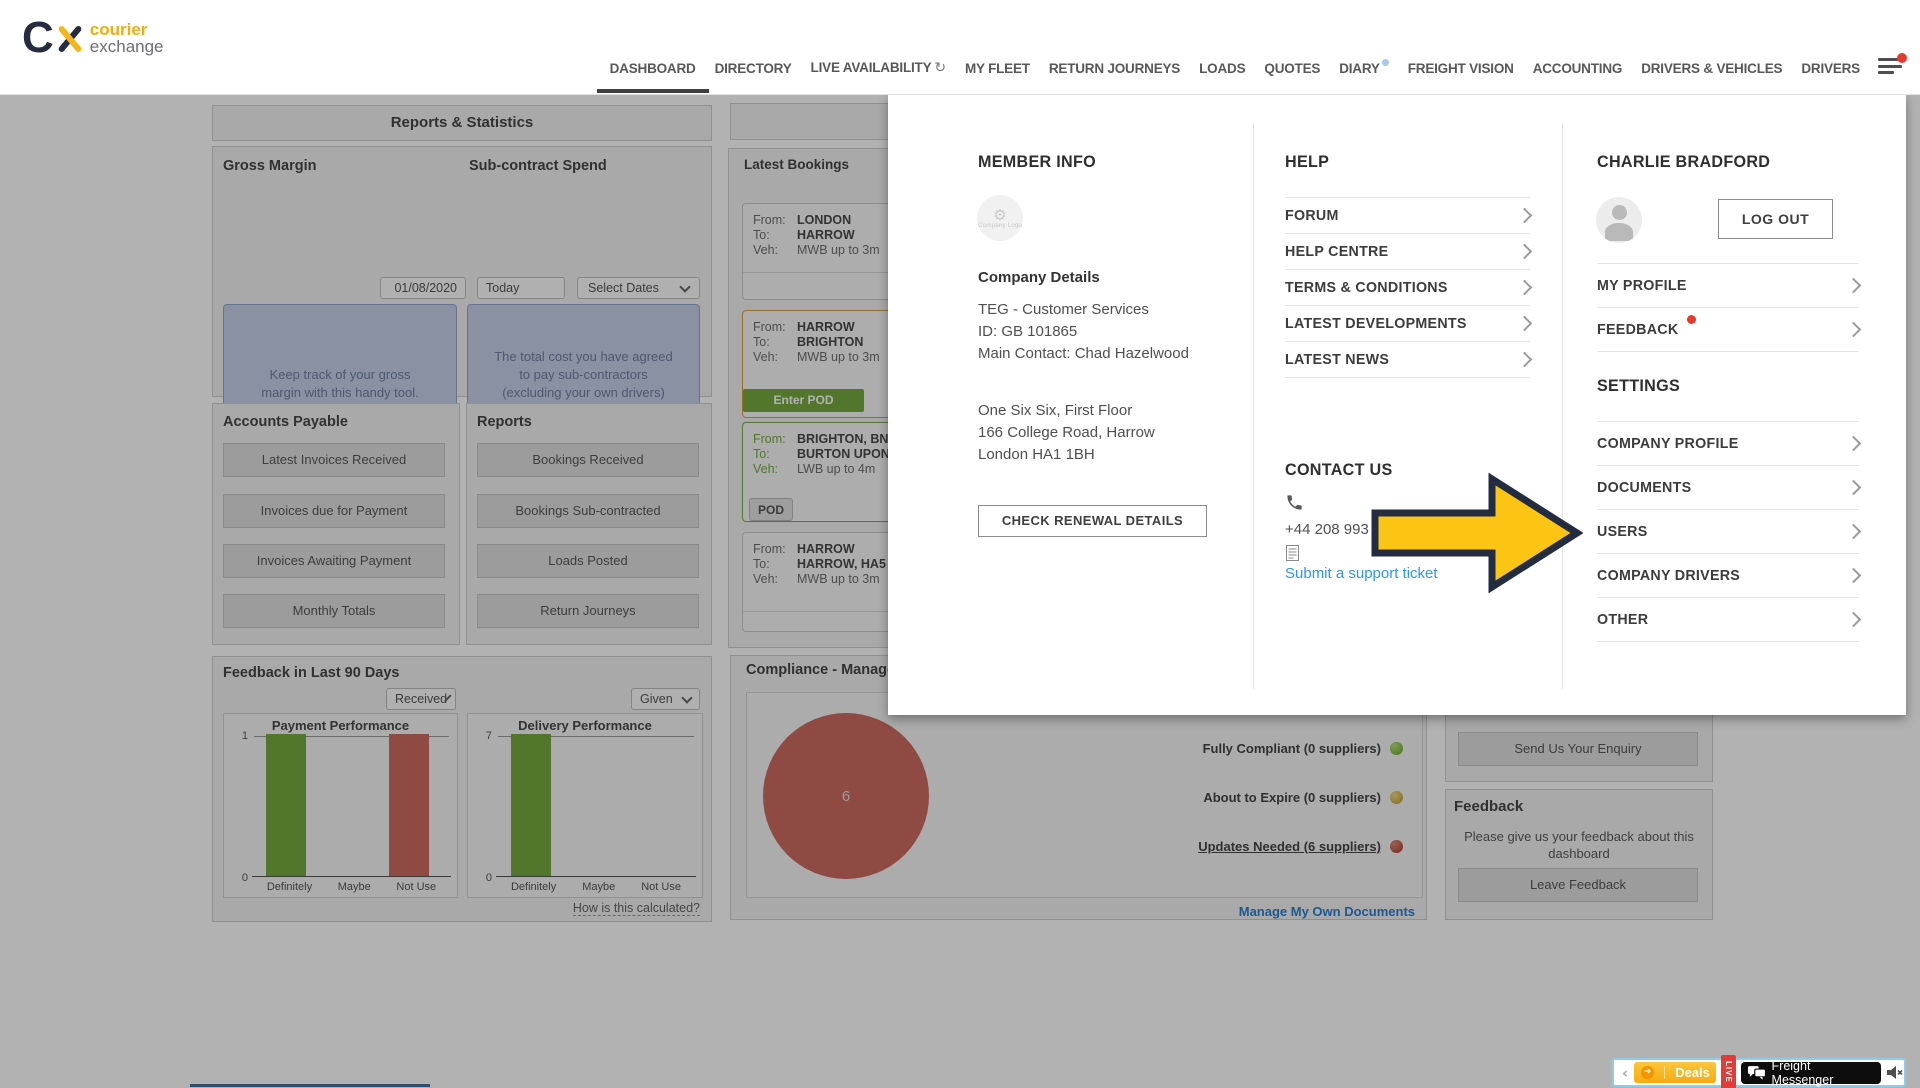  I want to click on nav-drivers: DRIVERS, so click(1830, 68).